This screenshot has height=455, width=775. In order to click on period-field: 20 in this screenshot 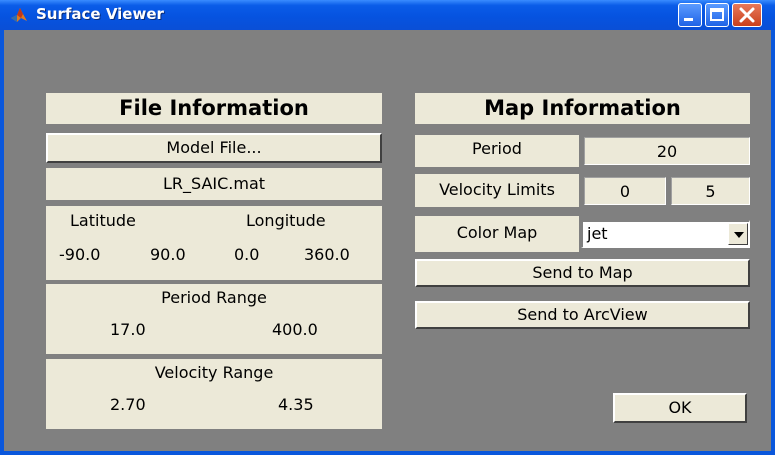, I will do `click(667, 151)`.